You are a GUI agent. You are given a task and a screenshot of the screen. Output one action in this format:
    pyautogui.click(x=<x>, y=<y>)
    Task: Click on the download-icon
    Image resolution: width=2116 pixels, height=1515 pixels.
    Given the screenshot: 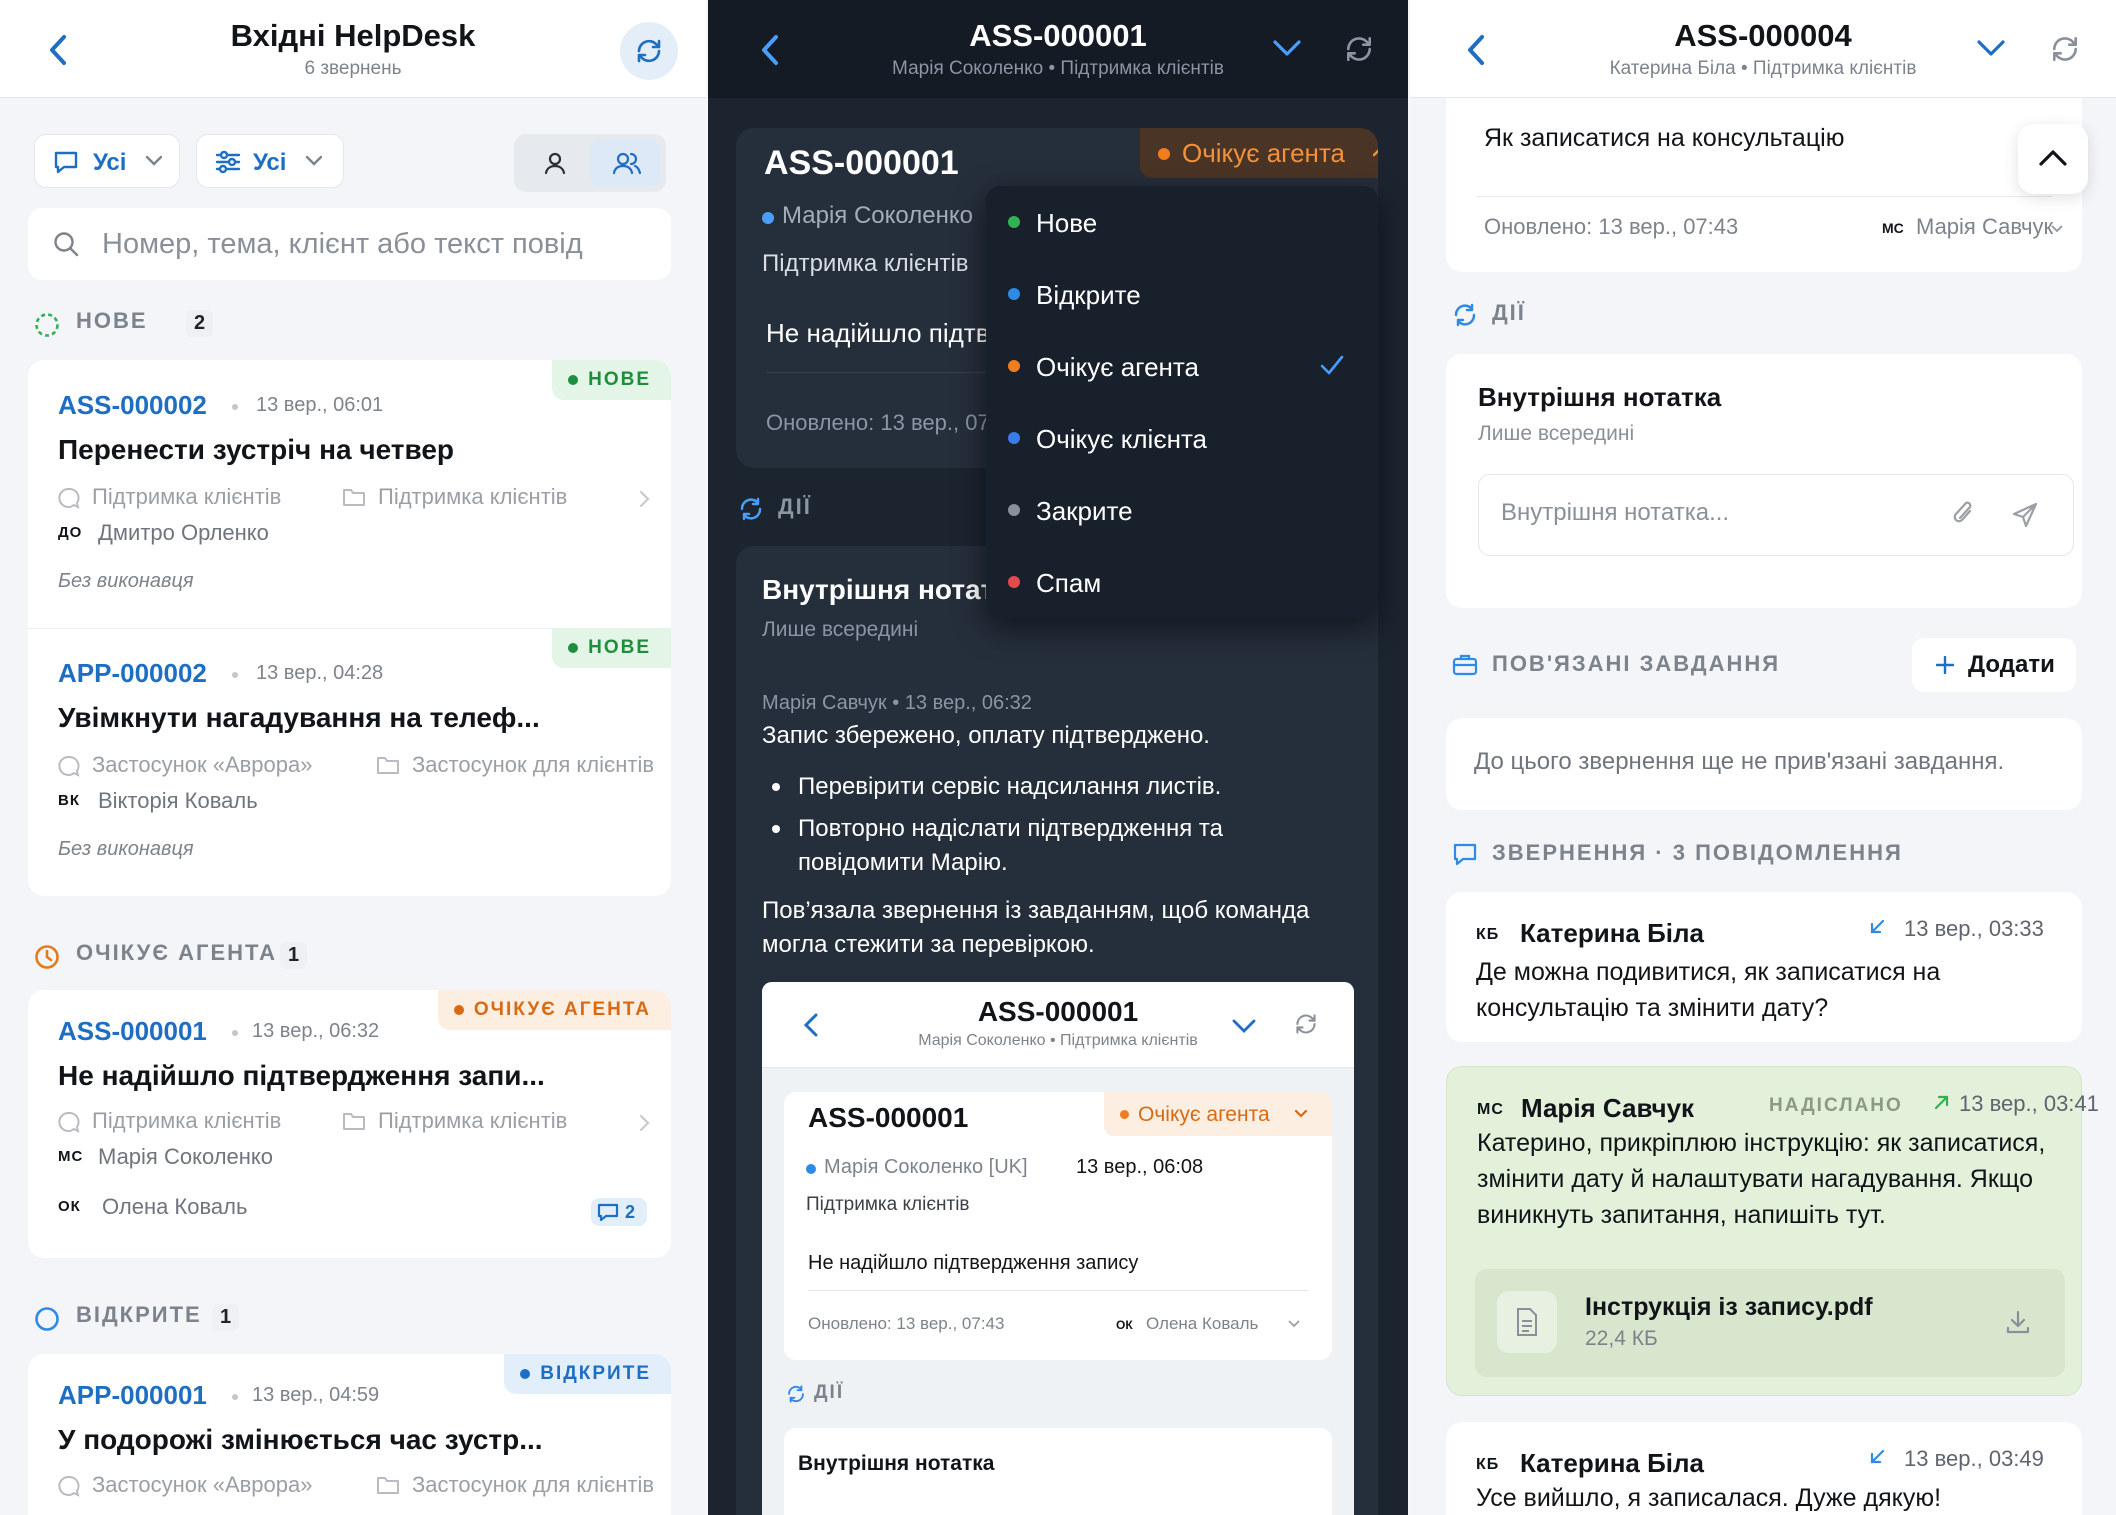 What is the action you would take?
    pyautogui.click(x=2018, y=1322)
    